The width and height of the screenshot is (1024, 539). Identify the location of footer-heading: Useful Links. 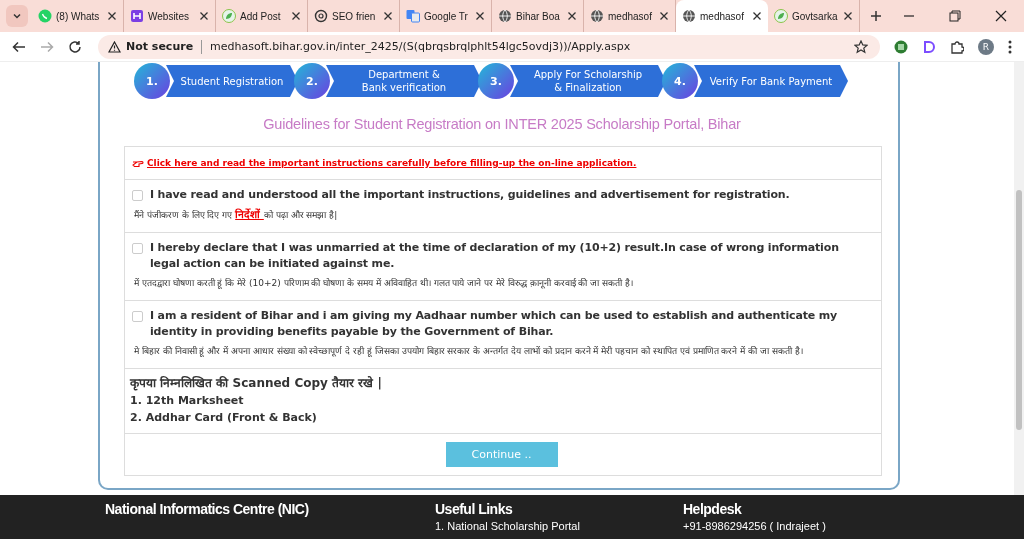
(474, 509).